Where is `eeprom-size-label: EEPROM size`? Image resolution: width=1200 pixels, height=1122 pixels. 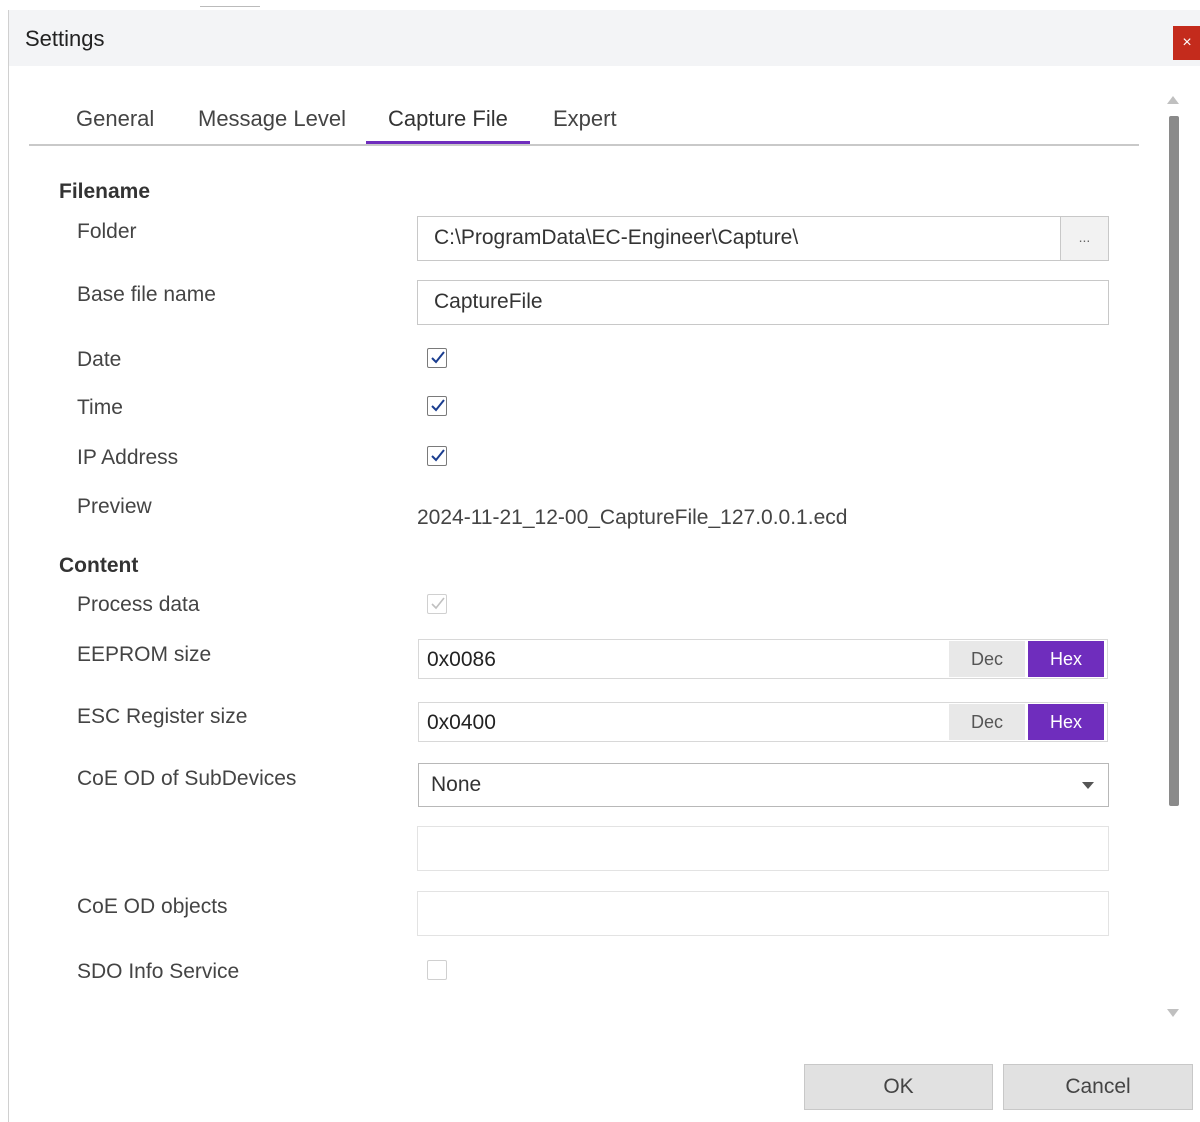
eeprom-size-label: EEPROM size is located at coordinates (144, 654).